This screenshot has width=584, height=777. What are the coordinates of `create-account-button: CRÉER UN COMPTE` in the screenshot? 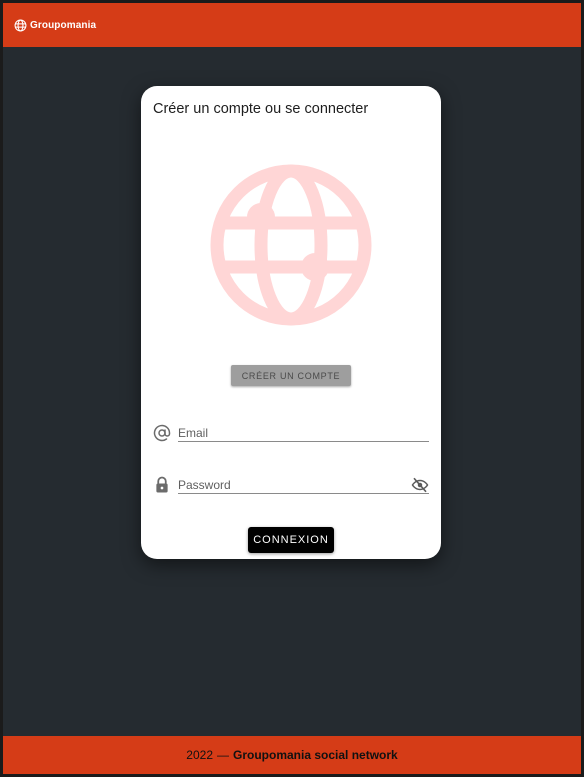 It's located at (291, 375).